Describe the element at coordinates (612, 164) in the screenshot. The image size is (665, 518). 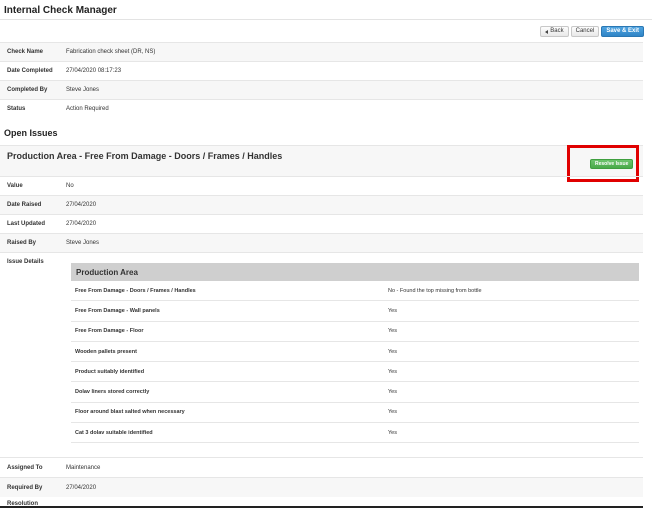
I see `resolve-issue-button: Resolve Issue` at that location.